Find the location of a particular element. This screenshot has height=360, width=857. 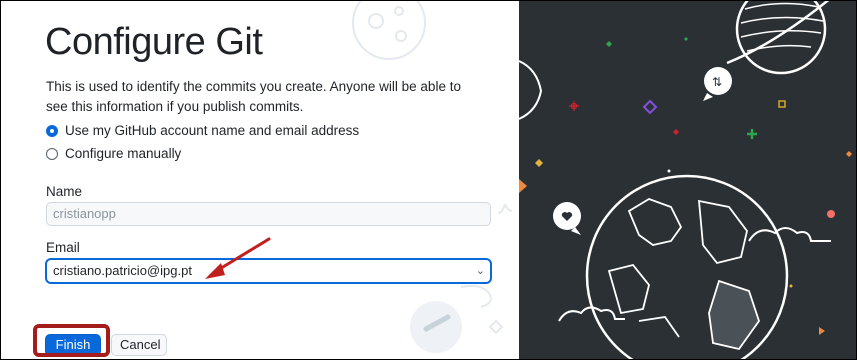

chevron-down-icon: ⌄ is located at coordinates (480, 271).